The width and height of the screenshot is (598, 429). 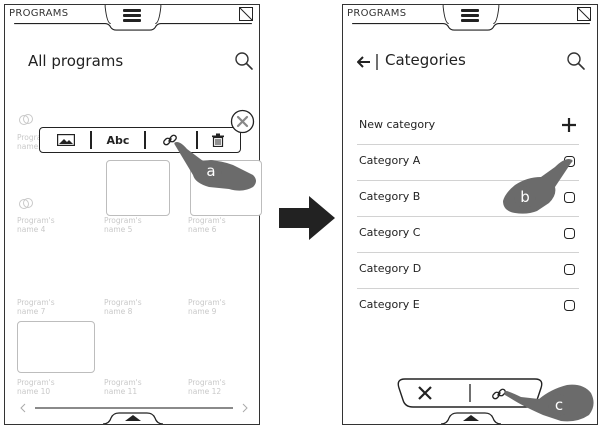 I want to click on program-name-10: Program's name 10, so click(x=36, y=387).